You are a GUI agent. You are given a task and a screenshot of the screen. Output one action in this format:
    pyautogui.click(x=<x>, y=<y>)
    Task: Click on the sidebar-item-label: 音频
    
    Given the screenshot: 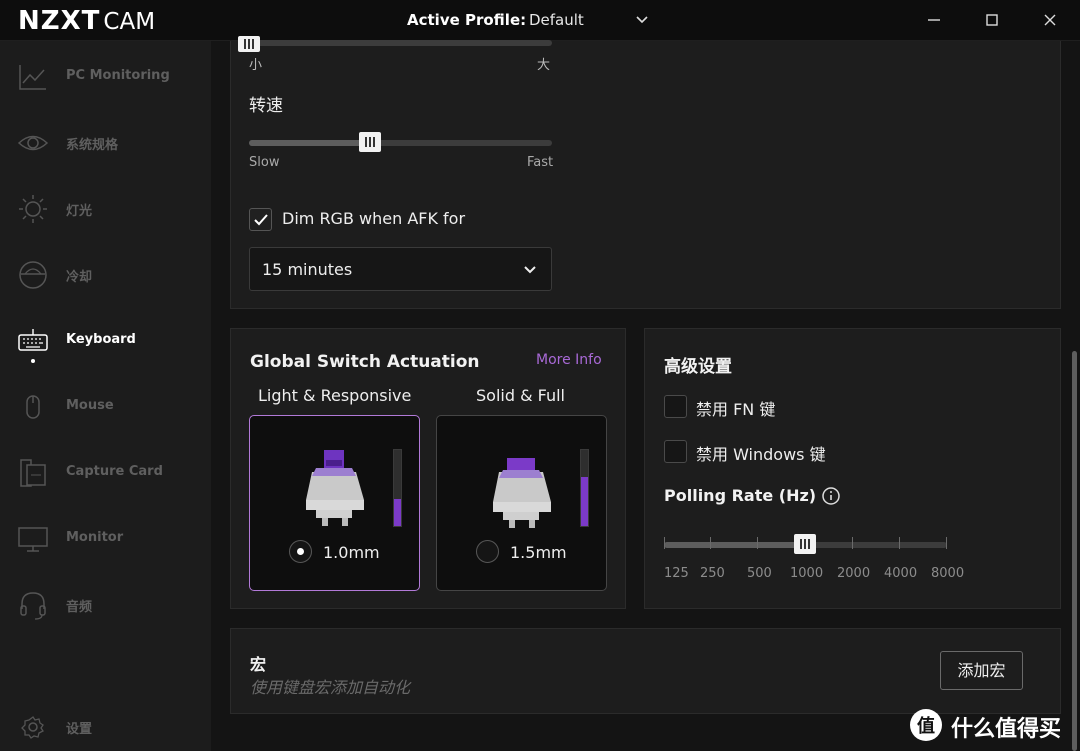 What is the action you would take?
    pyautogui.click(x=79, y=607)
    